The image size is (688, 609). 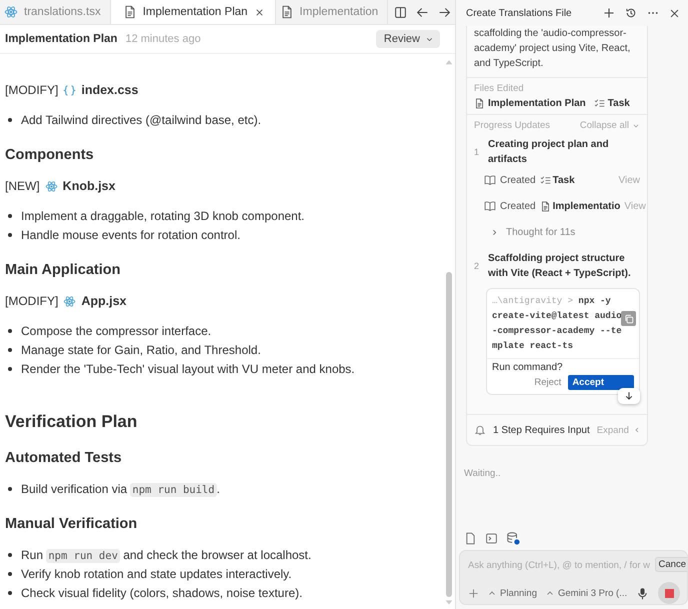 I want to click on arrow-down-icon, so click(x=629, y=396).